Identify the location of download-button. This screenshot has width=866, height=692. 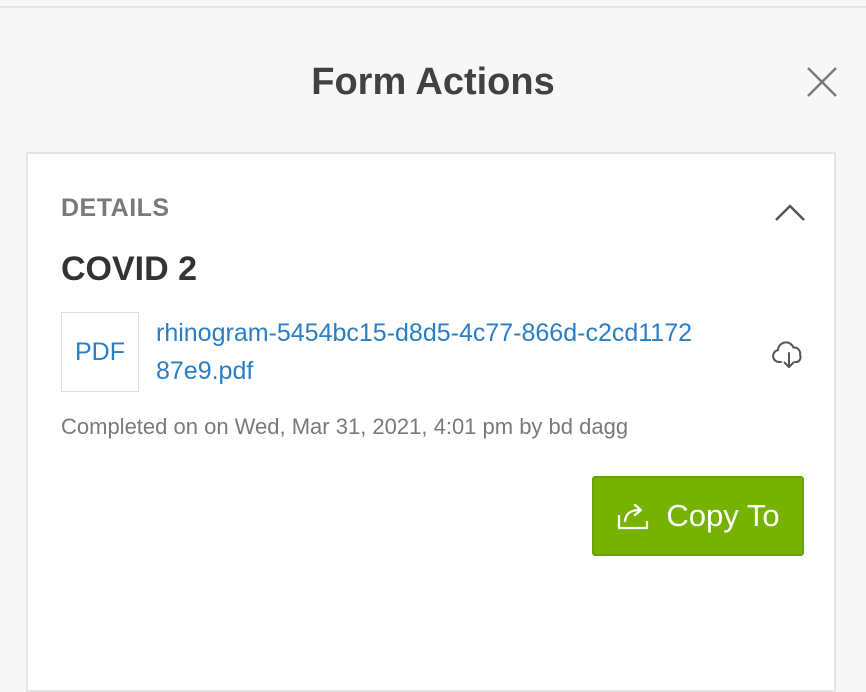
(789, 355).